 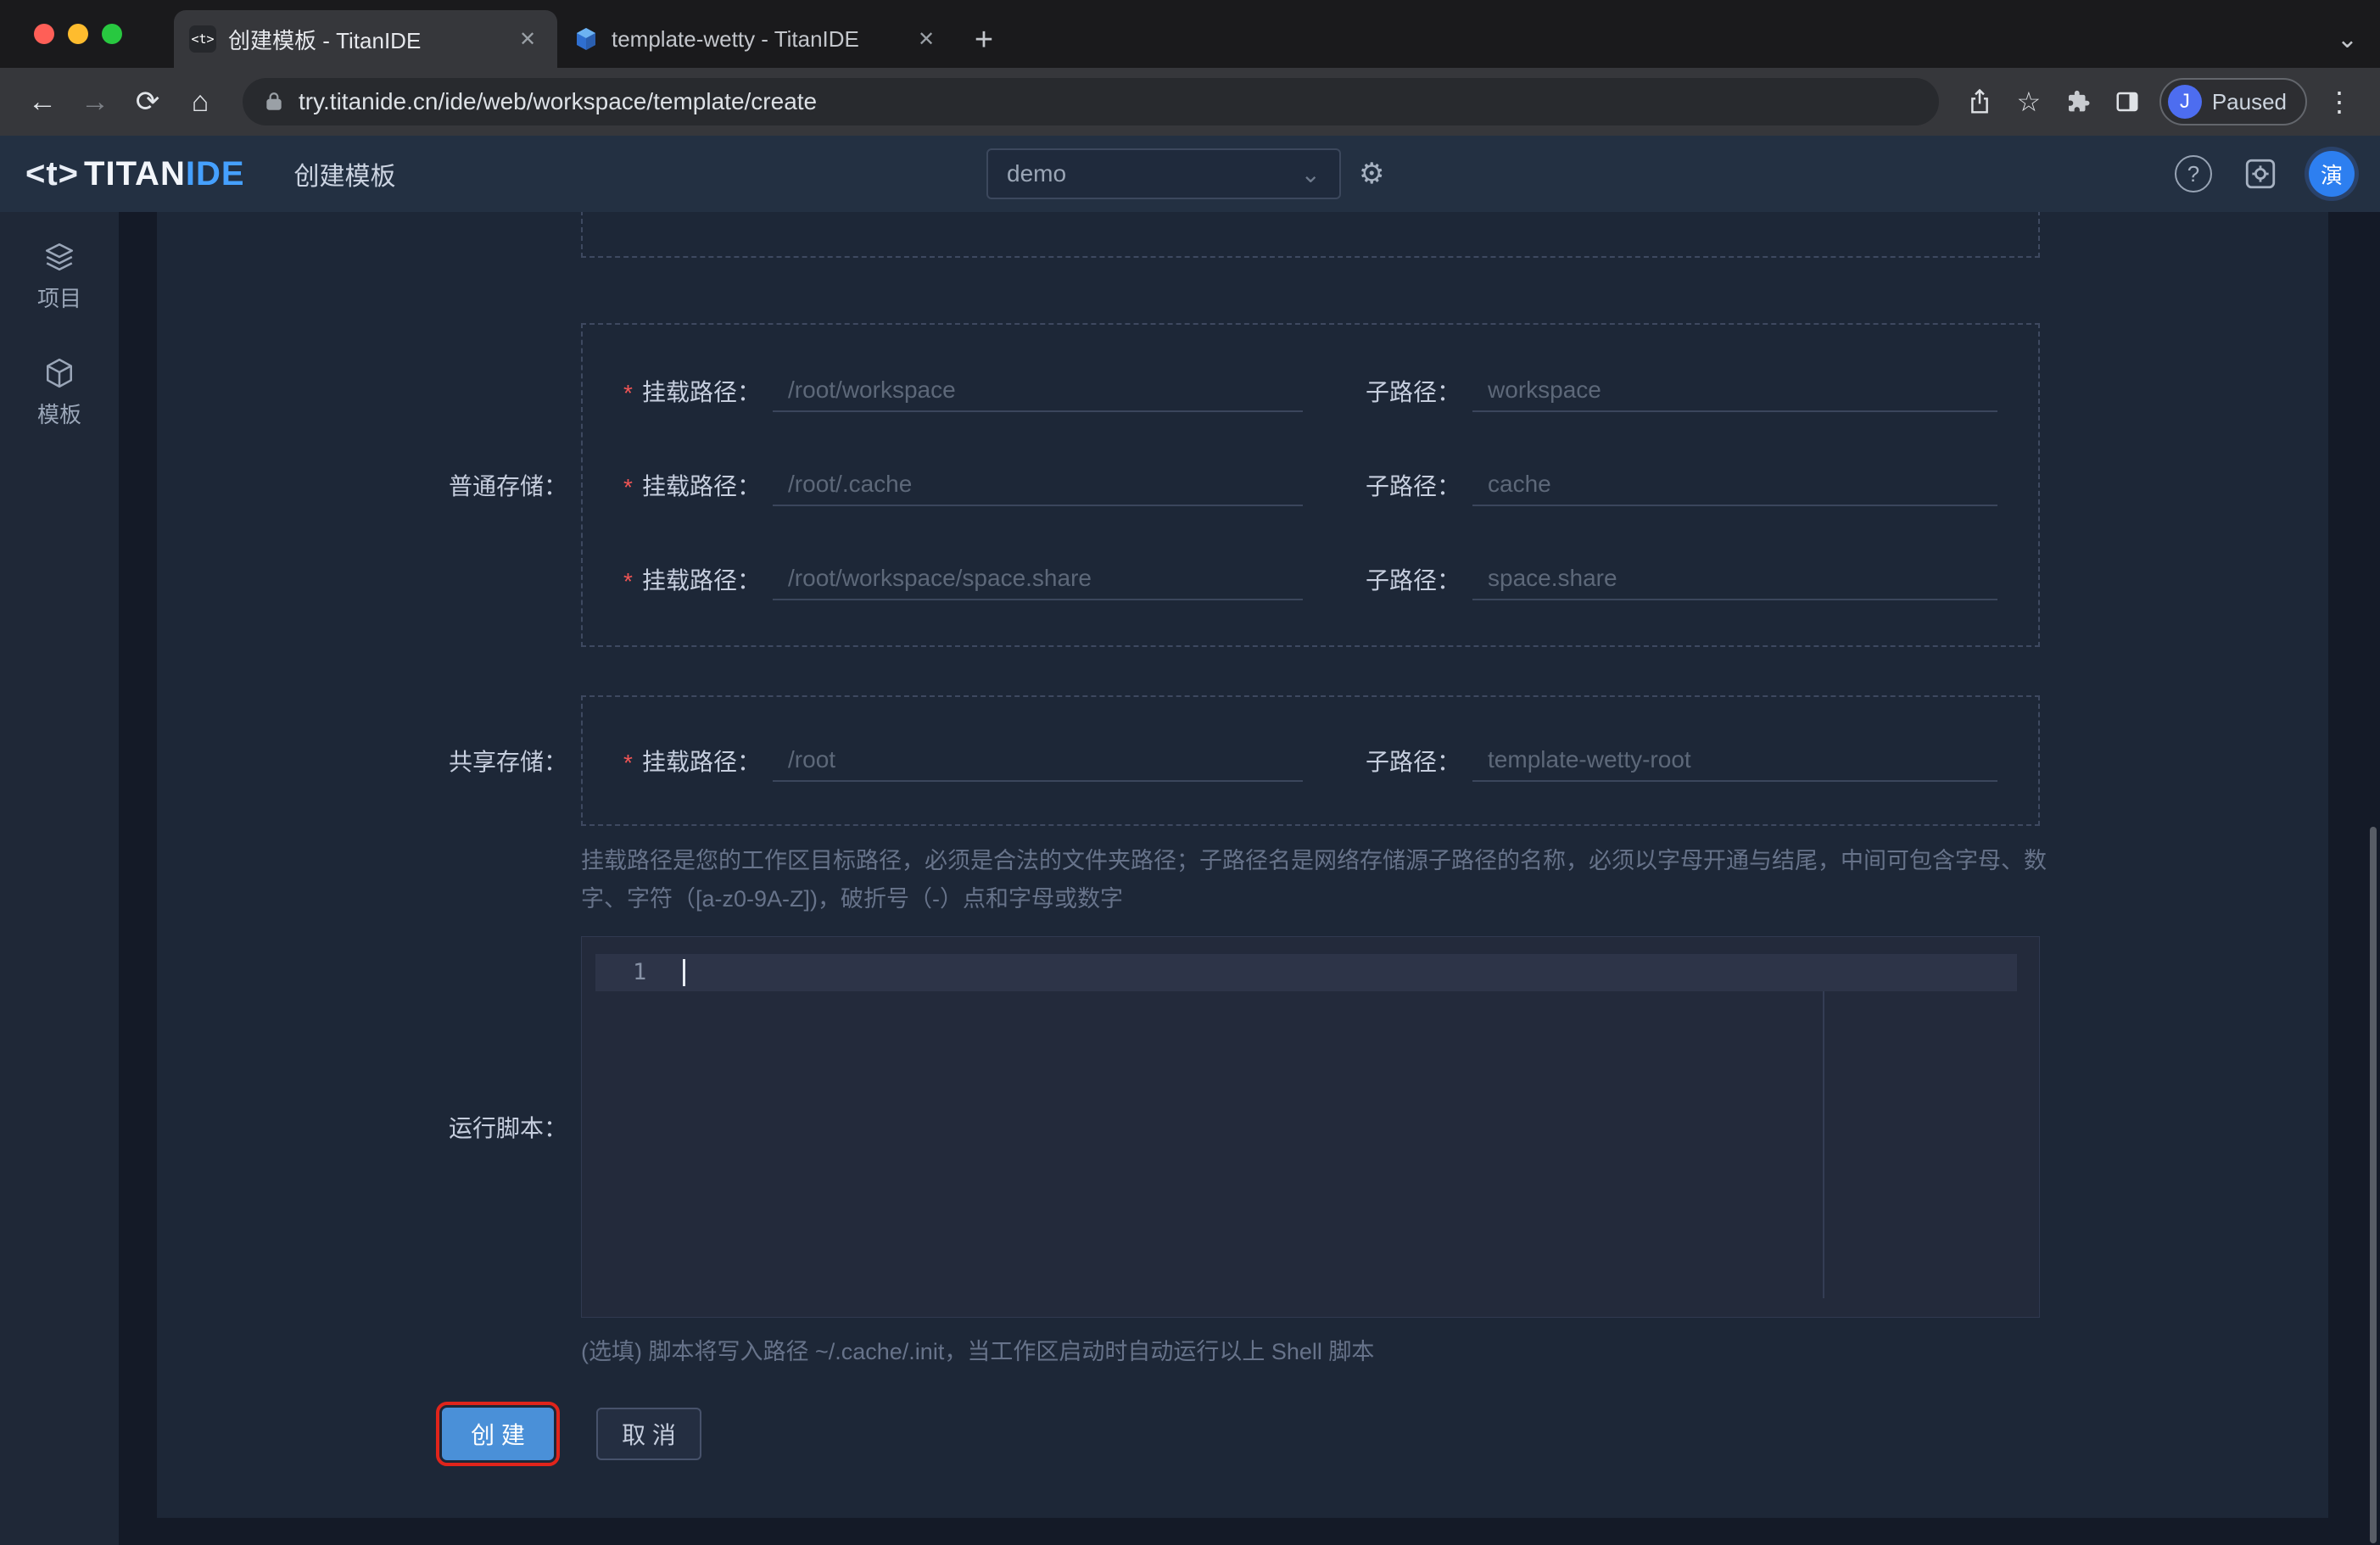 I want to click on sidebar: 项目 模板, so click(x=60, y=878).